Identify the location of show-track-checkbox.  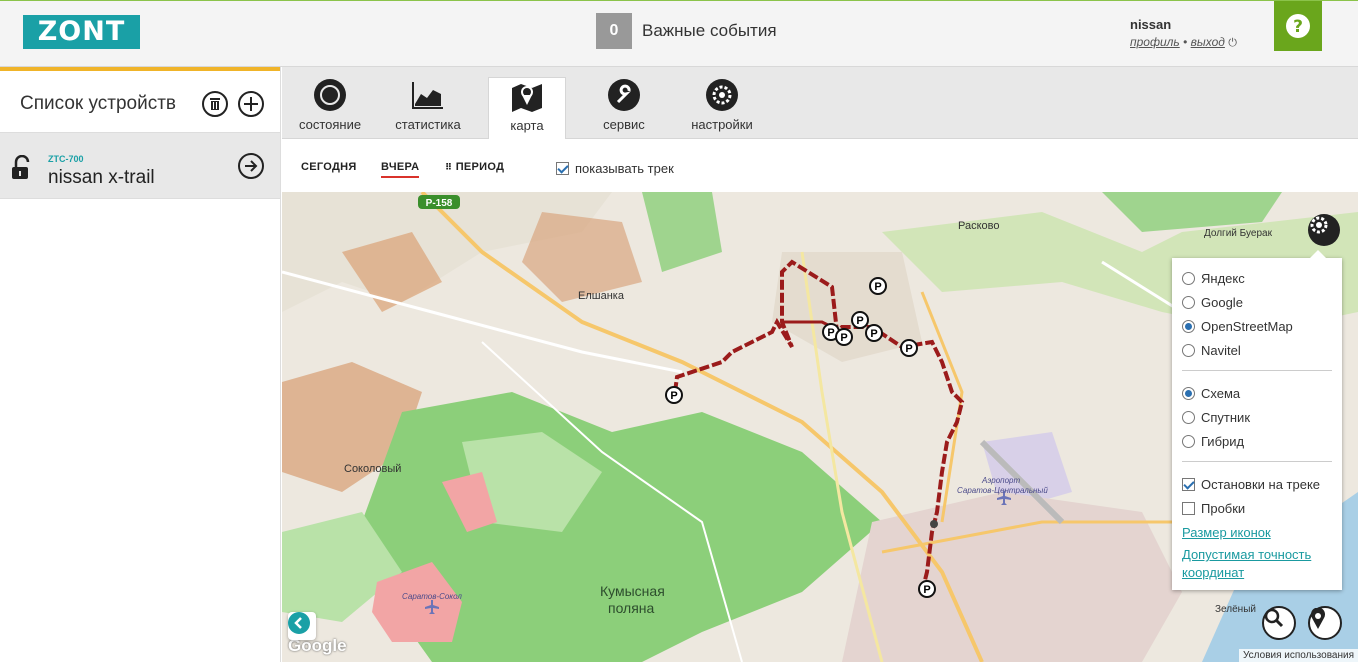
(562, 168).